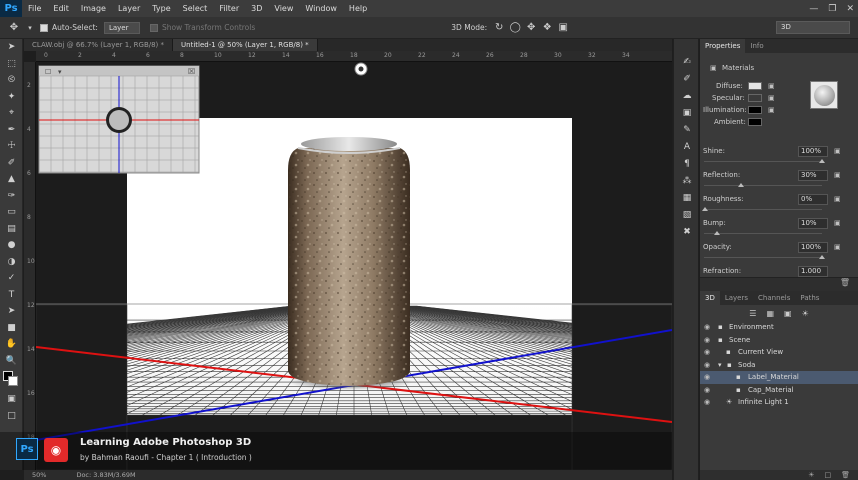  What do you see at coordinates (11, 179) in the screenshot?
I see `stamp-tool-icon: ▲` at bounding box center [11, 179].